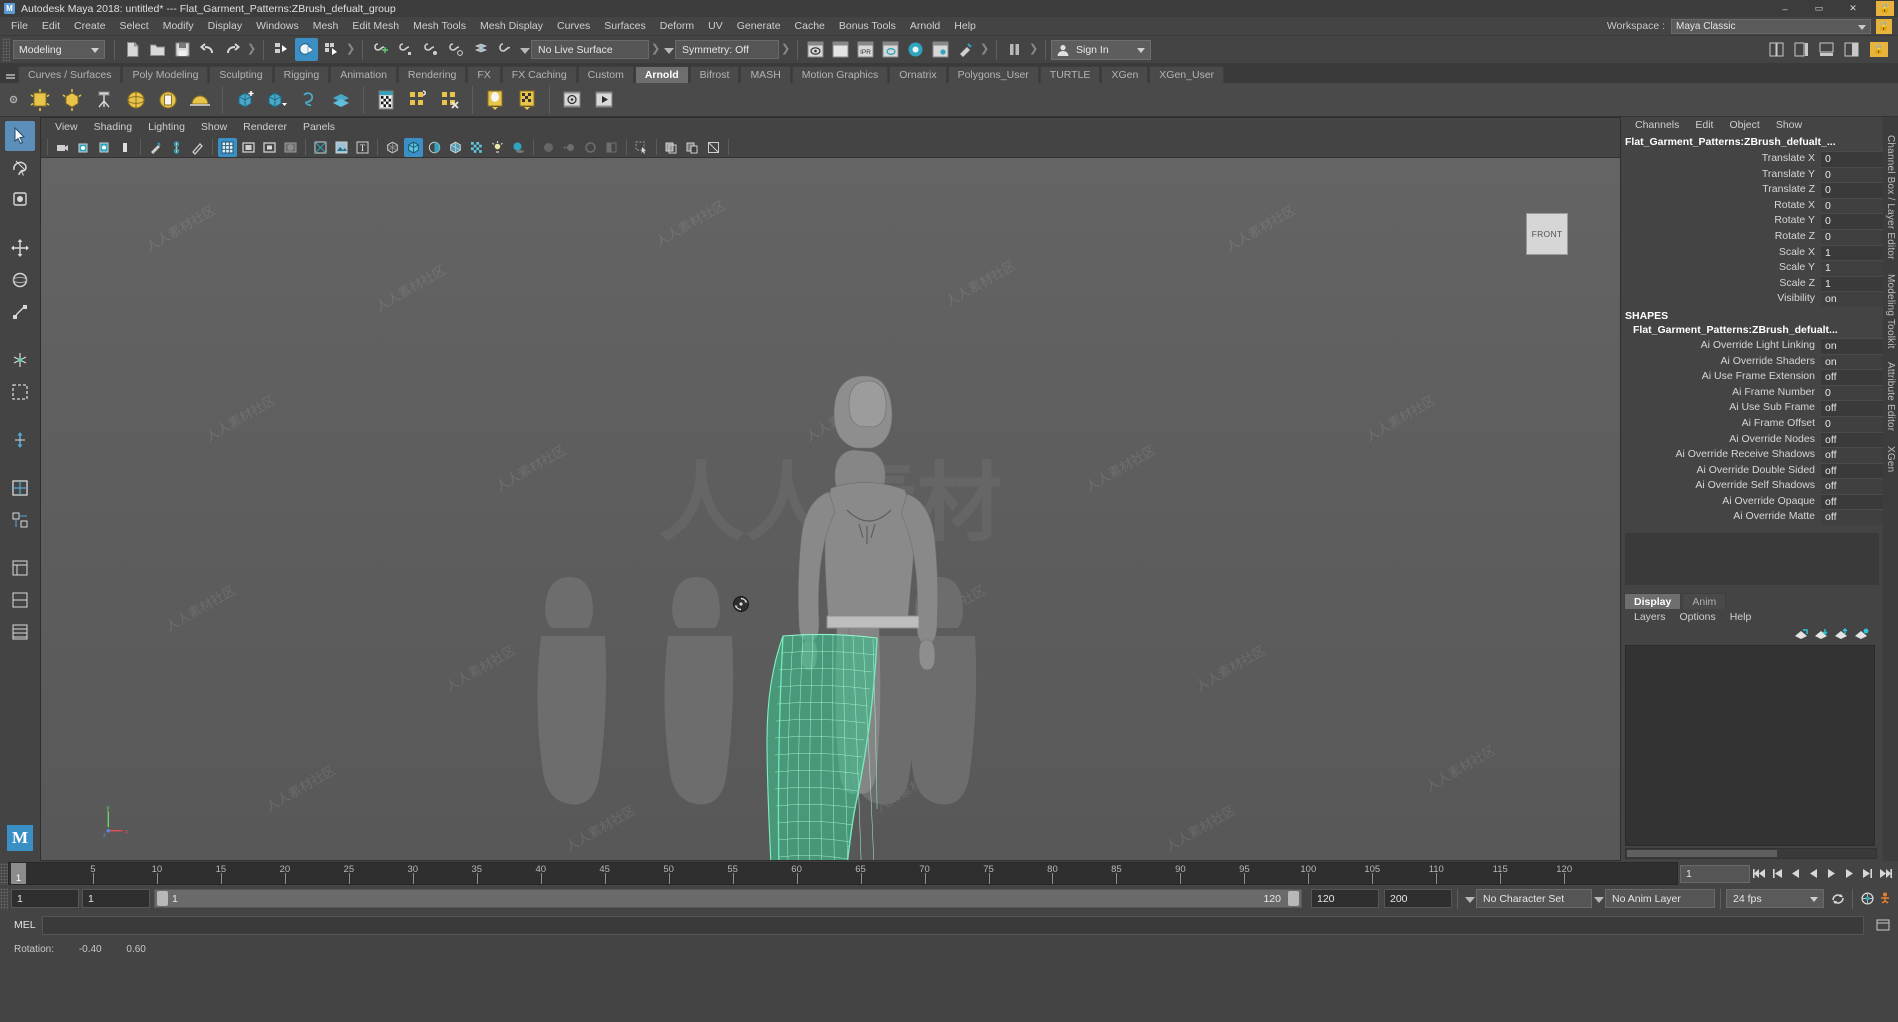  I want to click on arnold-flare-icon, so click(418, 100).